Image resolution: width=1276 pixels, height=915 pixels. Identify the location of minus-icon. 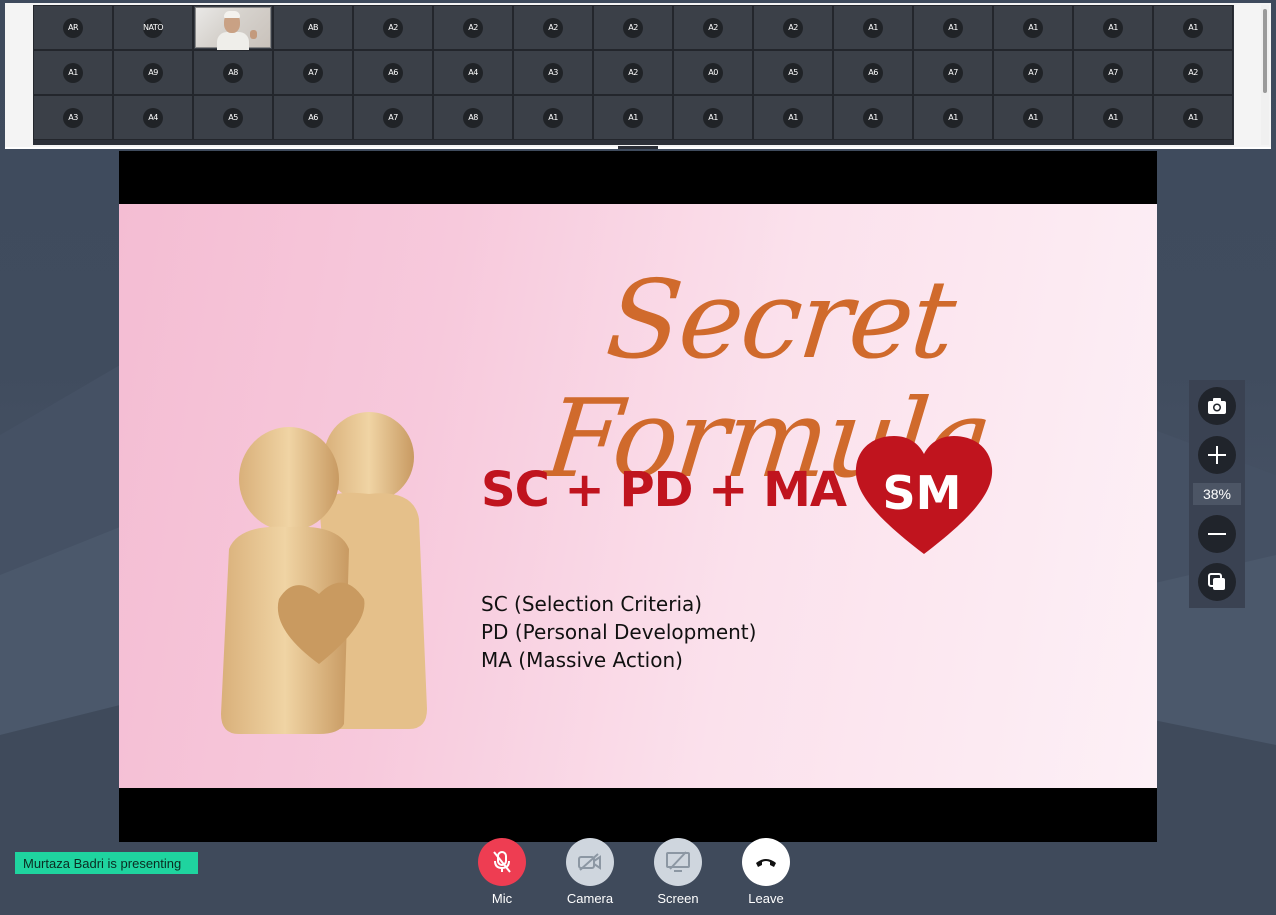
(1217, 534).